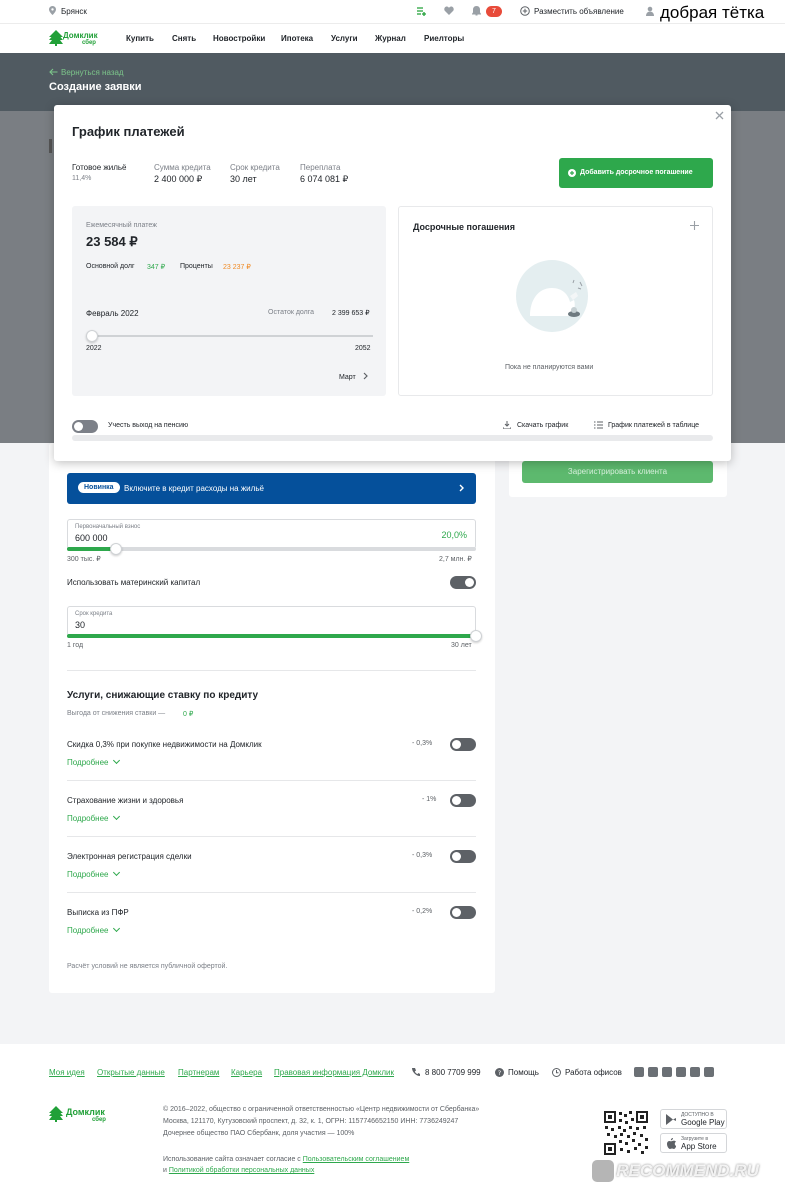  I want to click on loan-term-max: 30 лет, so click(461, 645).